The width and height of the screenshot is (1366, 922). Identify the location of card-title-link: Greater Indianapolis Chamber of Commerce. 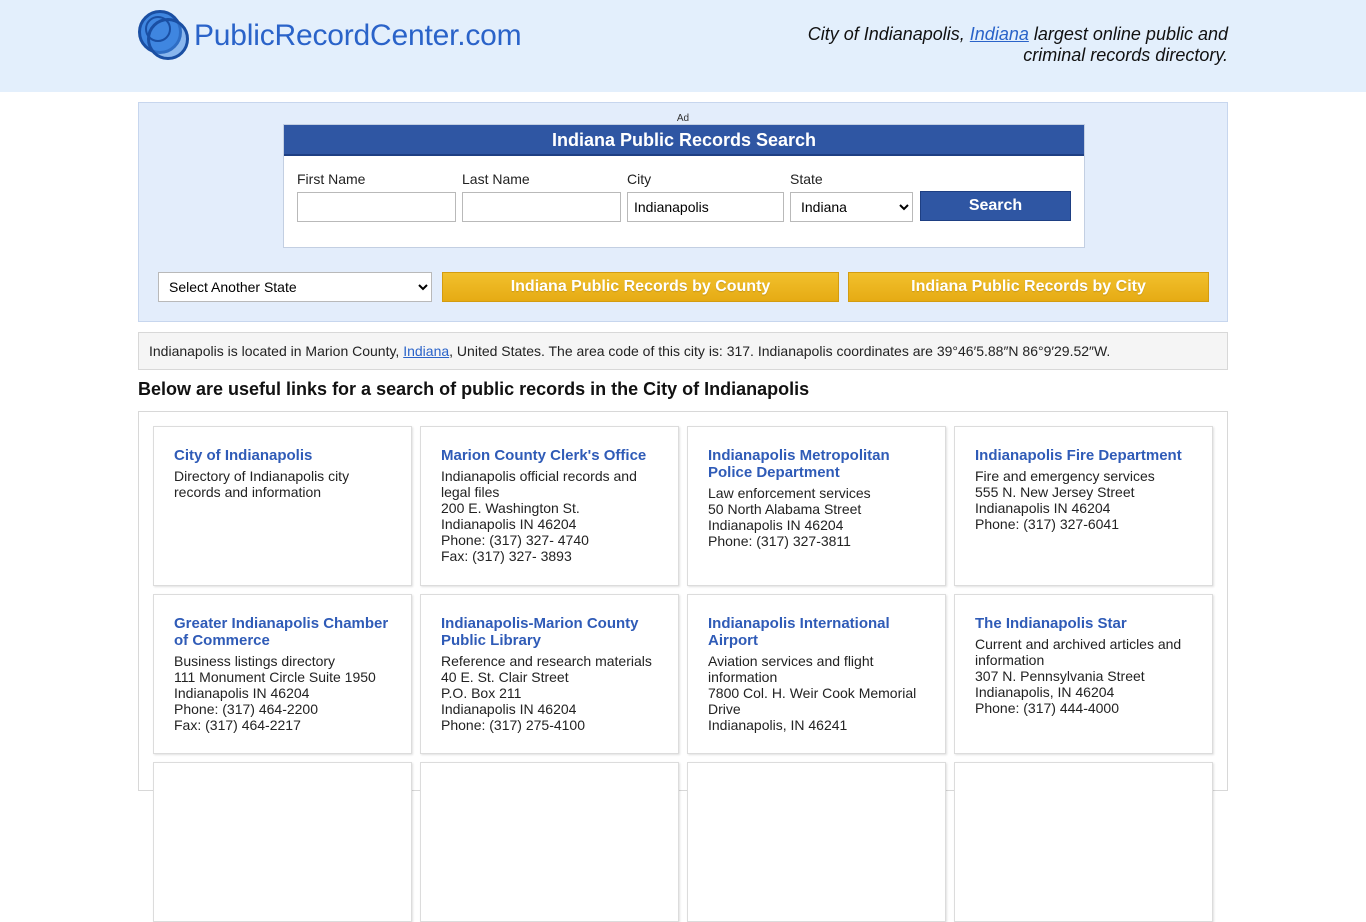
(282, 632).